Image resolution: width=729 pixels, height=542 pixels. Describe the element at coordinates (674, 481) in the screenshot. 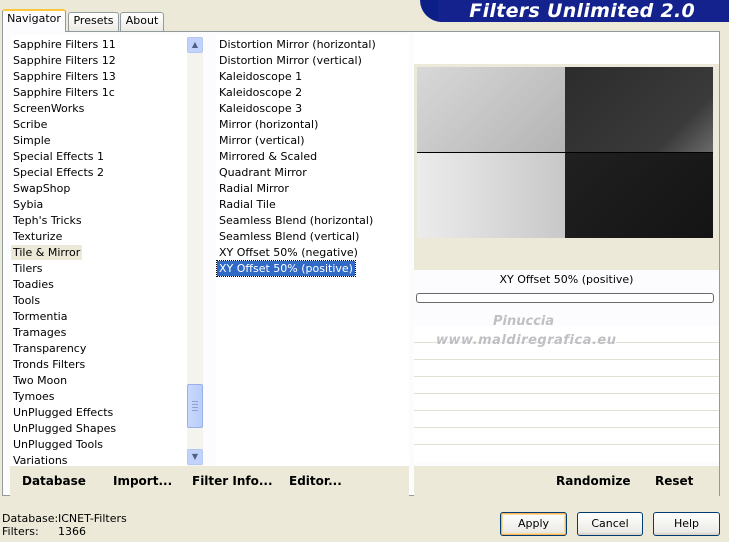

I see `reset-link: Reset` at that location.